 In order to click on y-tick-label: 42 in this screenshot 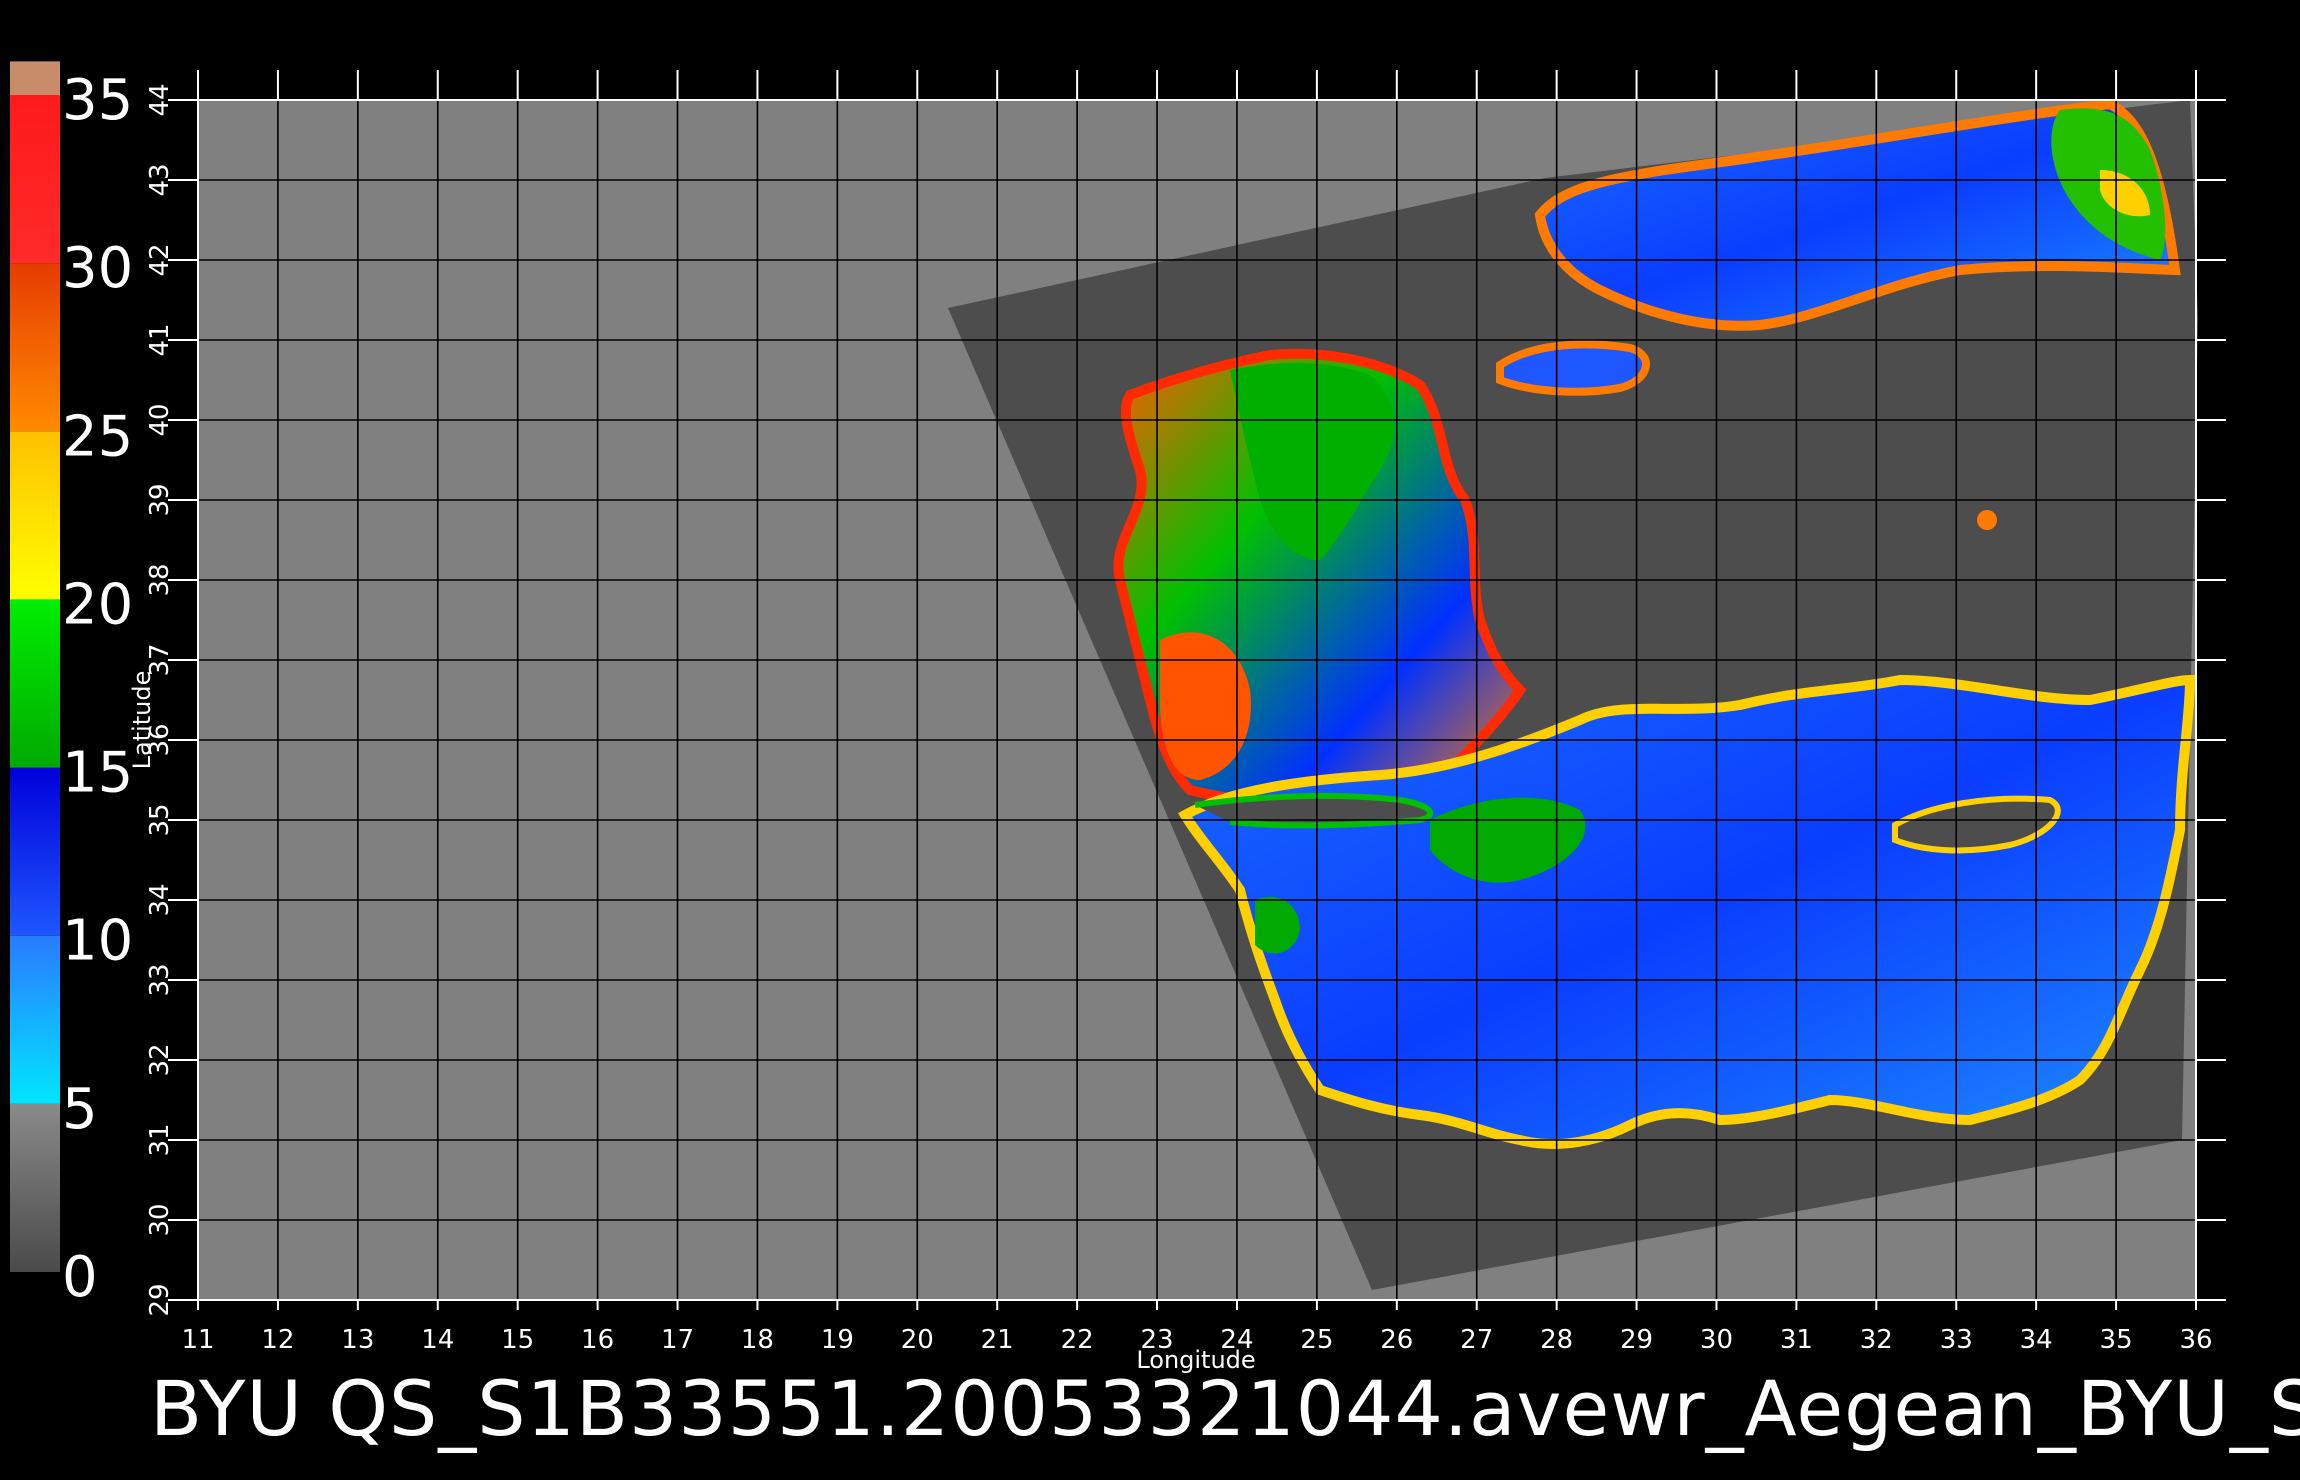, I will do `click(160, 259)`.